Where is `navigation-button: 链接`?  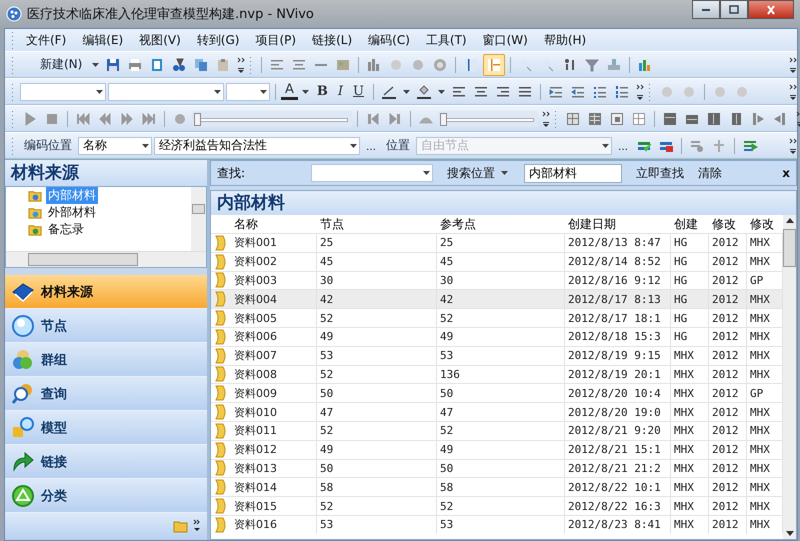
navigation-button: 链接 is located at coordinates (106, 462).